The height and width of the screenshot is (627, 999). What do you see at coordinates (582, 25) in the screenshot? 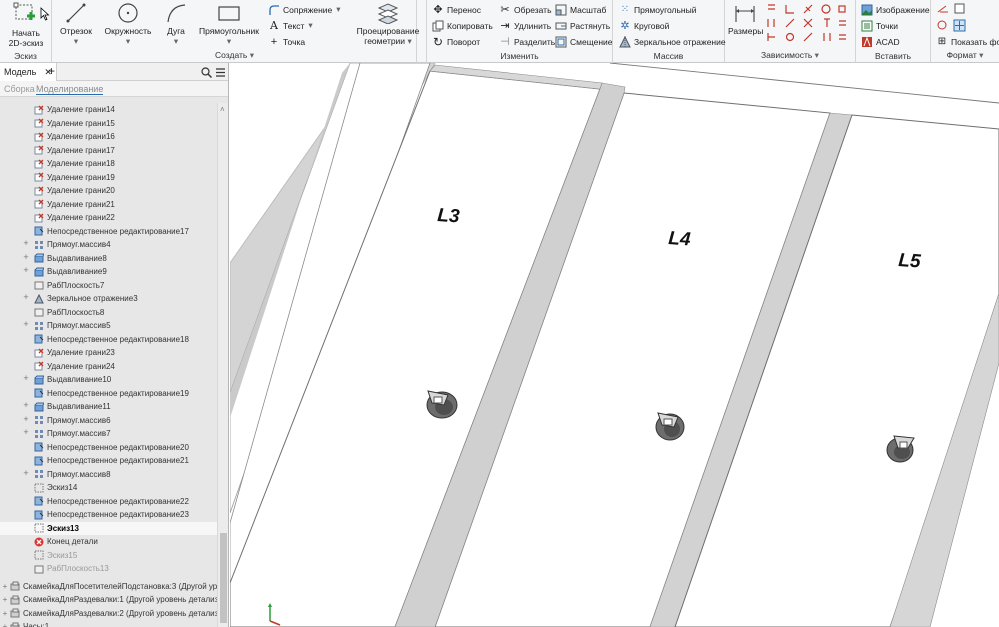
I see `stretch-button: Растянуть` at bounding box center [582, 25].